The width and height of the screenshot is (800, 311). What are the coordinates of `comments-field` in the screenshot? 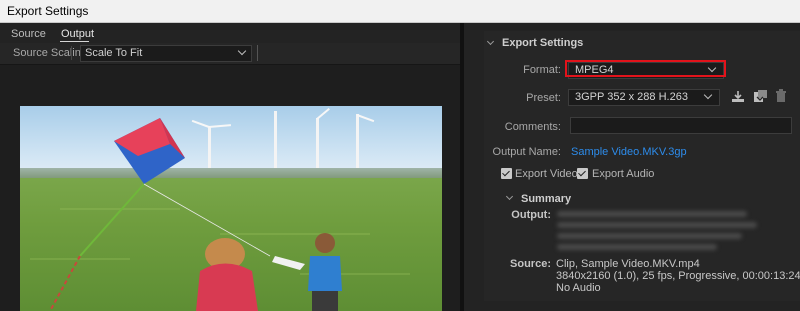 It's located at (681, 125).